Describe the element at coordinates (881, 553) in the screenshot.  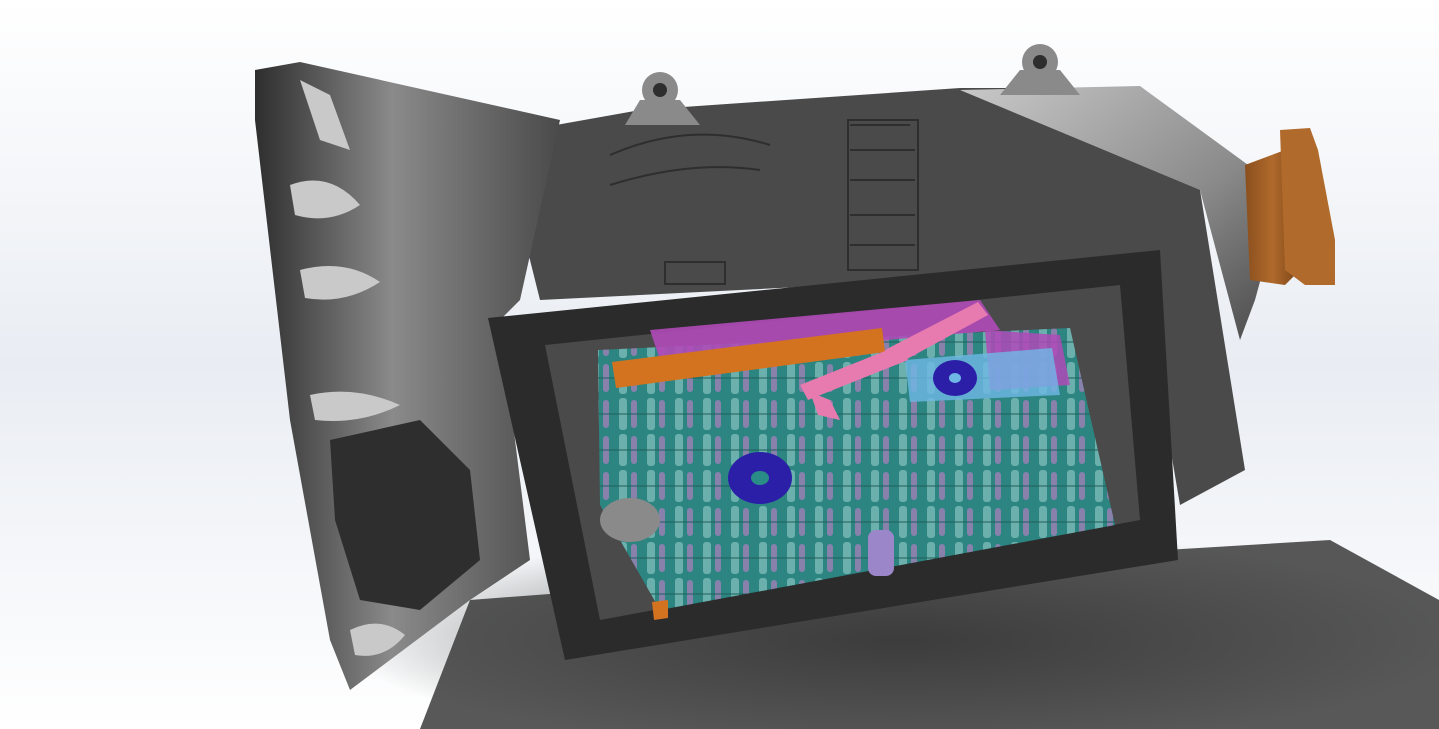
I see `solenoid` at that location.